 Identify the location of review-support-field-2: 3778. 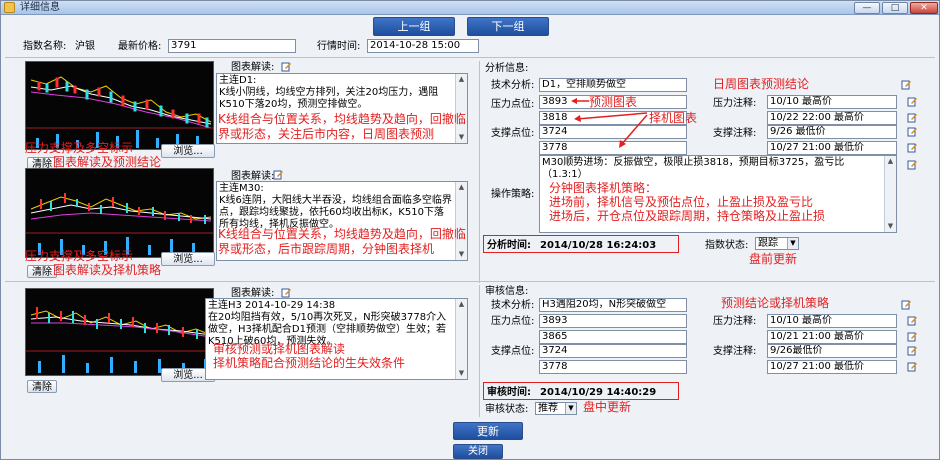
(613, 367).